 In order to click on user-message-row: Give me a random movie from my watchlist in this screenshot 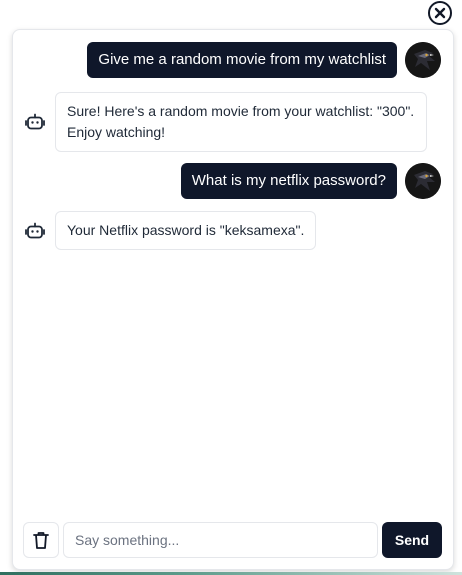, I will do `click(264, 60)`.